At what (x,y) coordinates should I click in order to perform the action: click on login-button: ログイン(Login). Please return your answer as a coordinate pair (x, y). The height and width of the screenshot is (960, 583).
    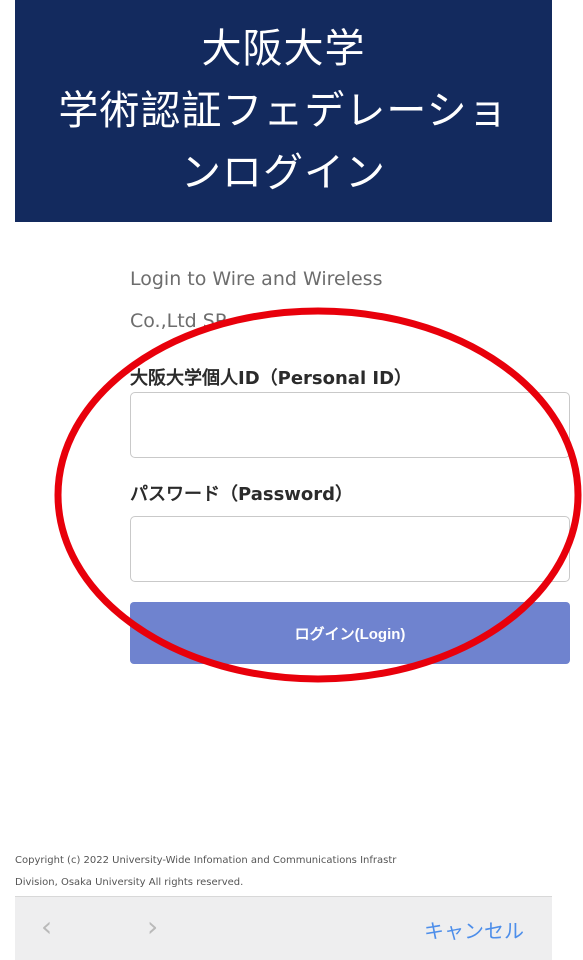
    Looking at the image, I should click on (350, 633).